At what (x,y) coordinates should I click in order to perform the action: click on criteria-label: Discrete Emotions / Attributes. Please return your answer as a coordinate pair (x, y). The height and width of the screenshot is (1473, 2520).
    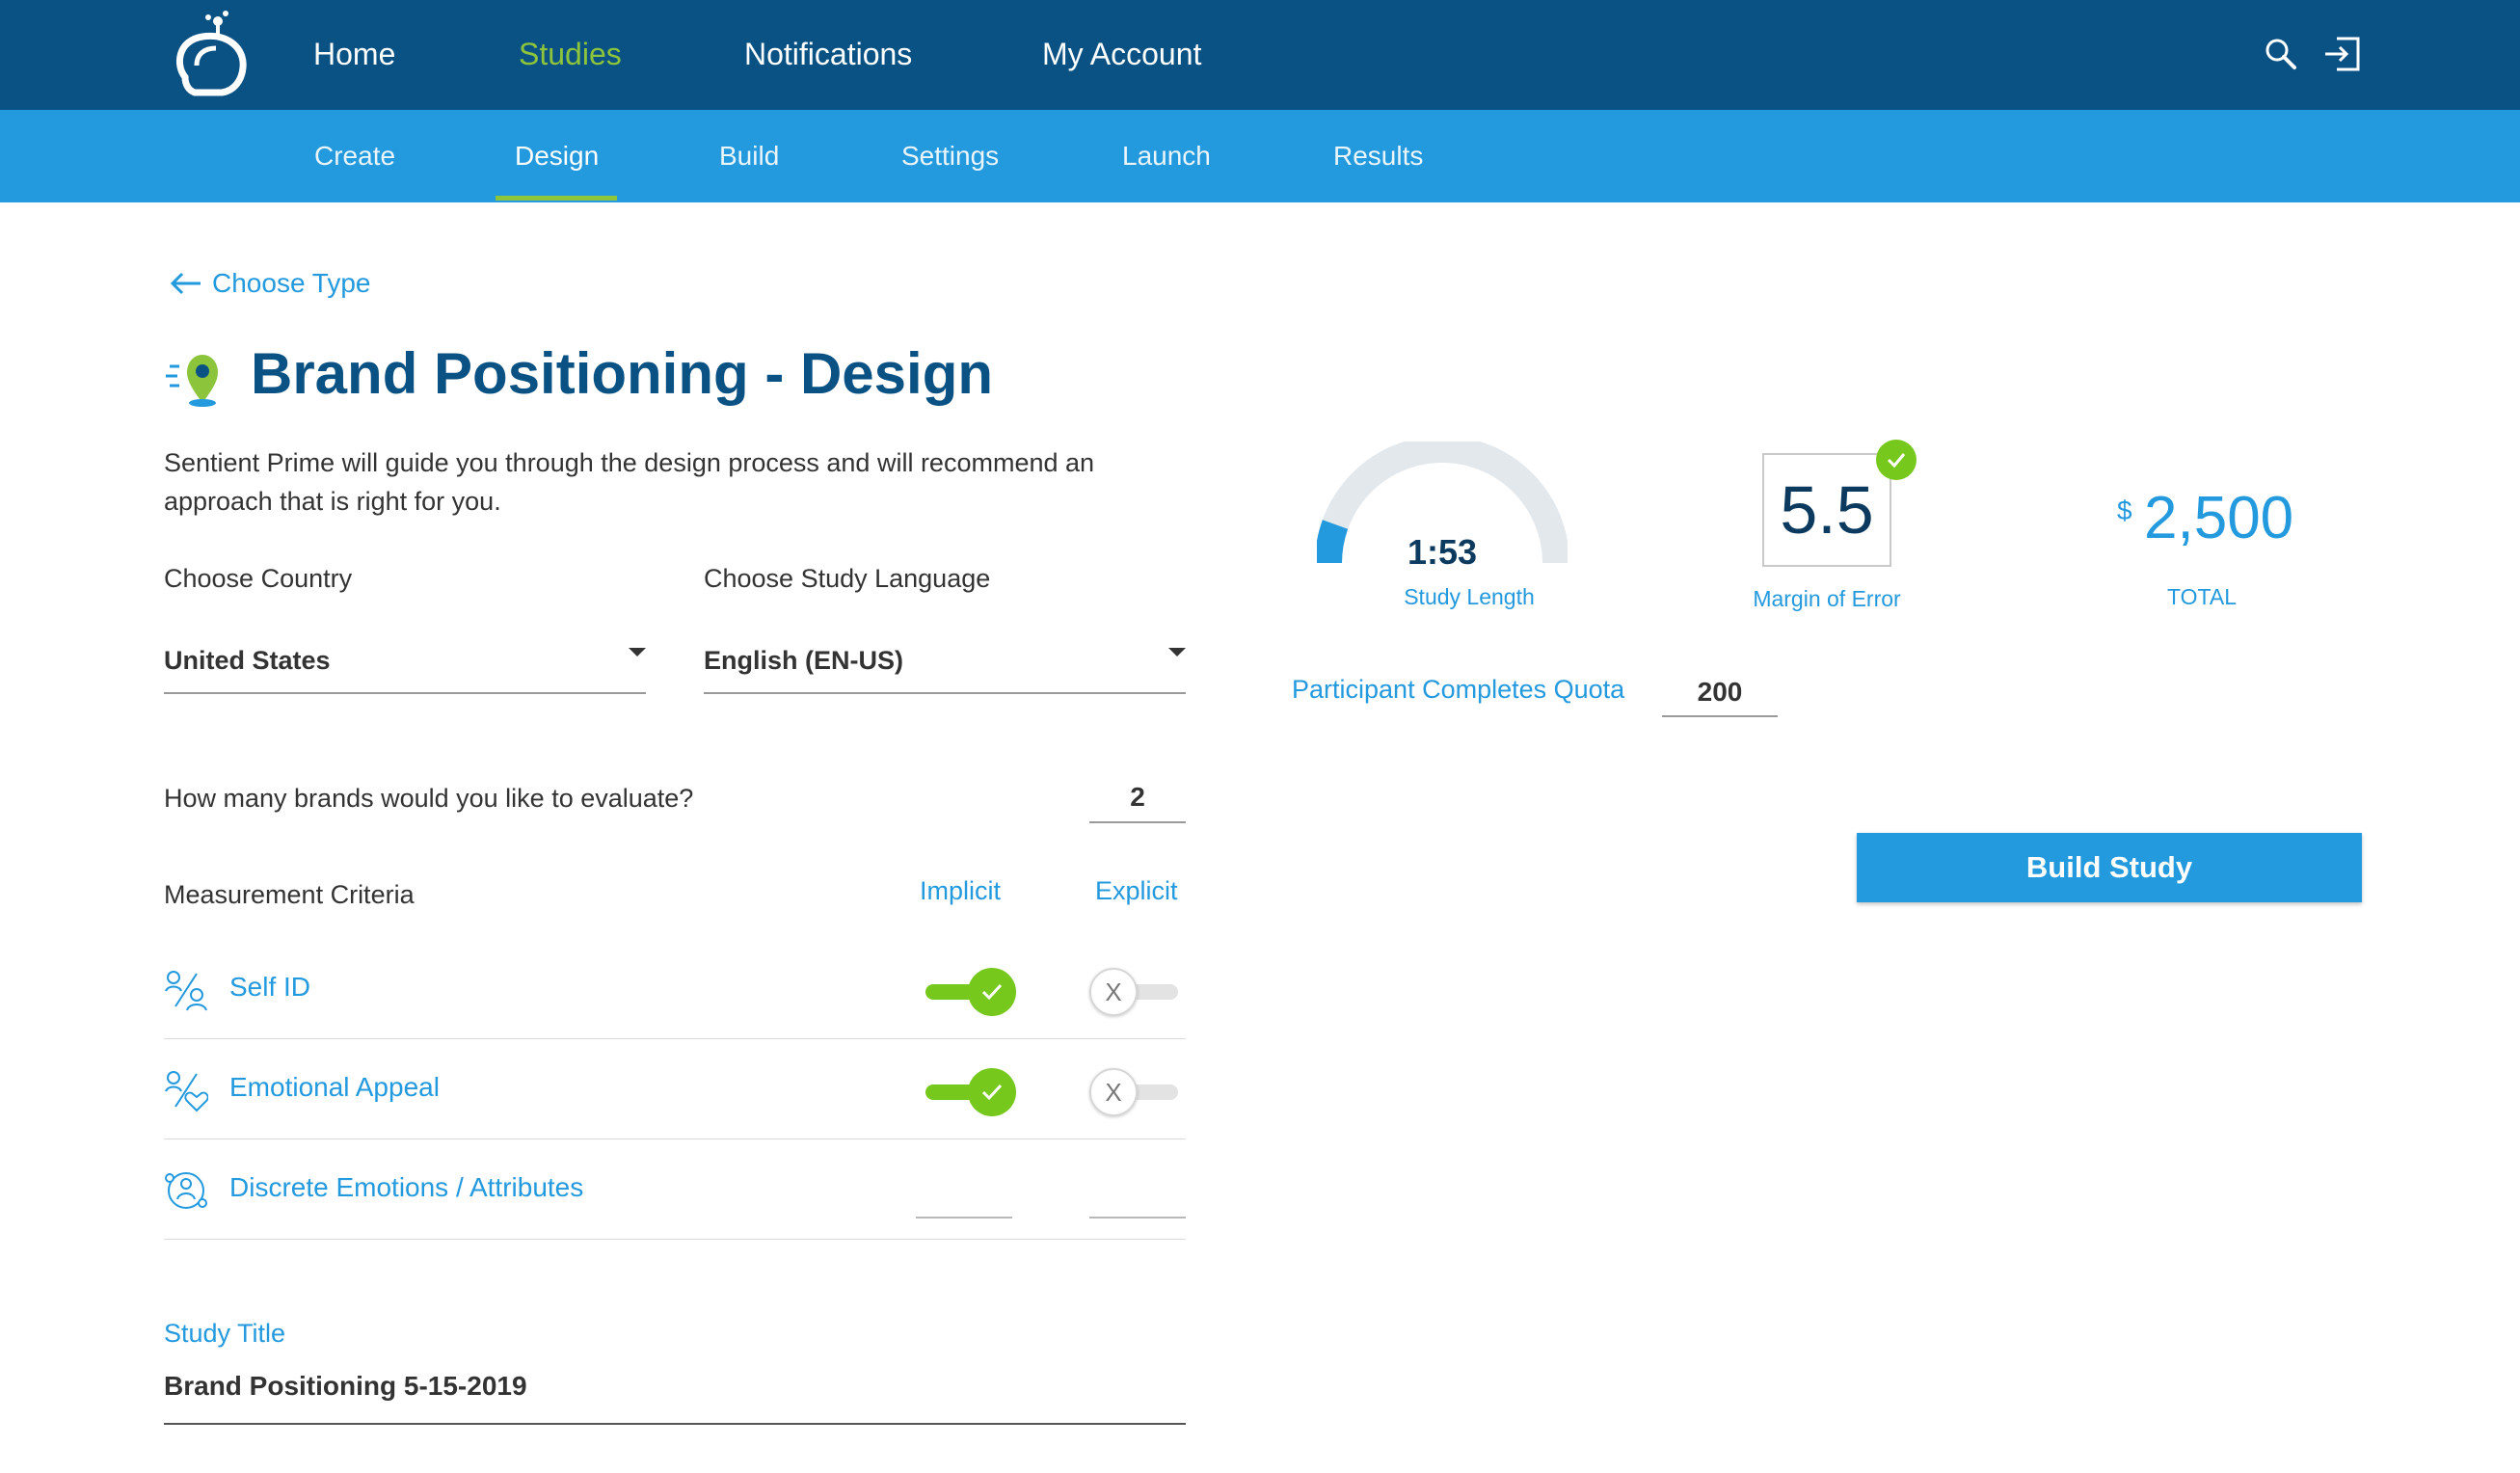
    Looking at the image, I should click on (406, 1187).